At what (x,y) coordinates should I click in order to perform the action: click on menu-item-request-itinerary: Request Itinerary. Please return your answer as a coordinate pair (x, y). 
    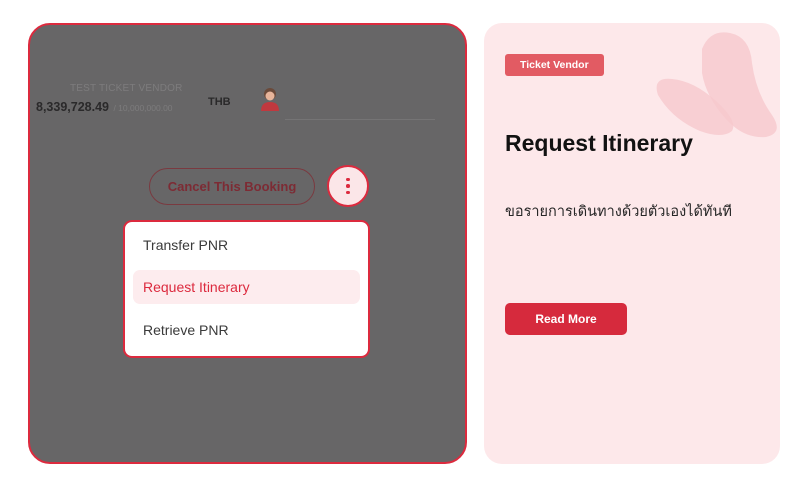
    Looking at the image, I should click on (246, 287).